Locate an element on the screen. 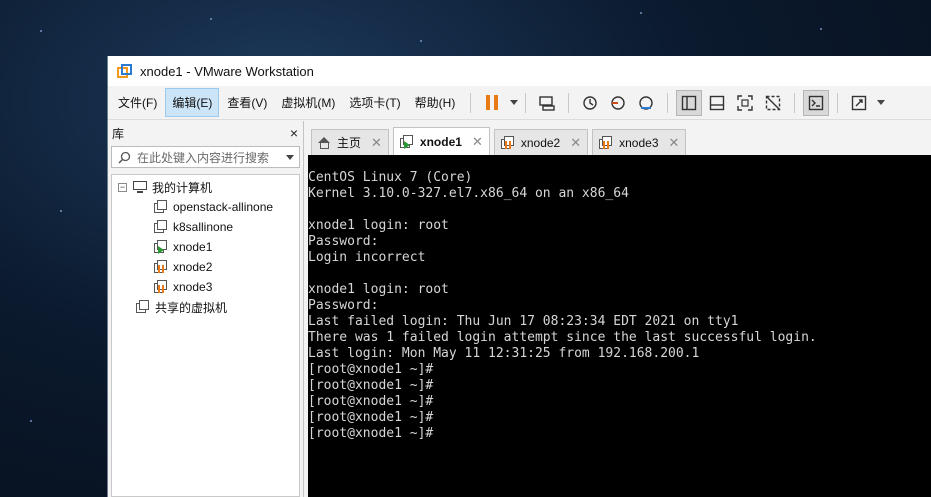 Image resolution: width=931 pixels, height=497 pixels. tree-node-vm: xnode2 is located at coordinates (205, 267).